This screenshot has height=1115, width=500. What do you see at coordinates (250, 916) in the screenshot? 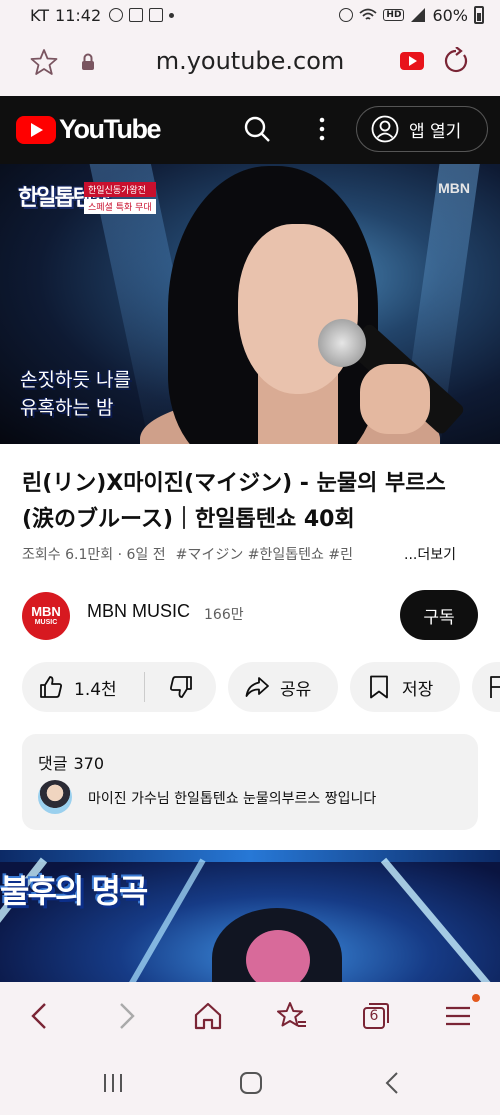
I see `next-video-thumbnail: 불후의 명곡` at bounding box center [250, 916].